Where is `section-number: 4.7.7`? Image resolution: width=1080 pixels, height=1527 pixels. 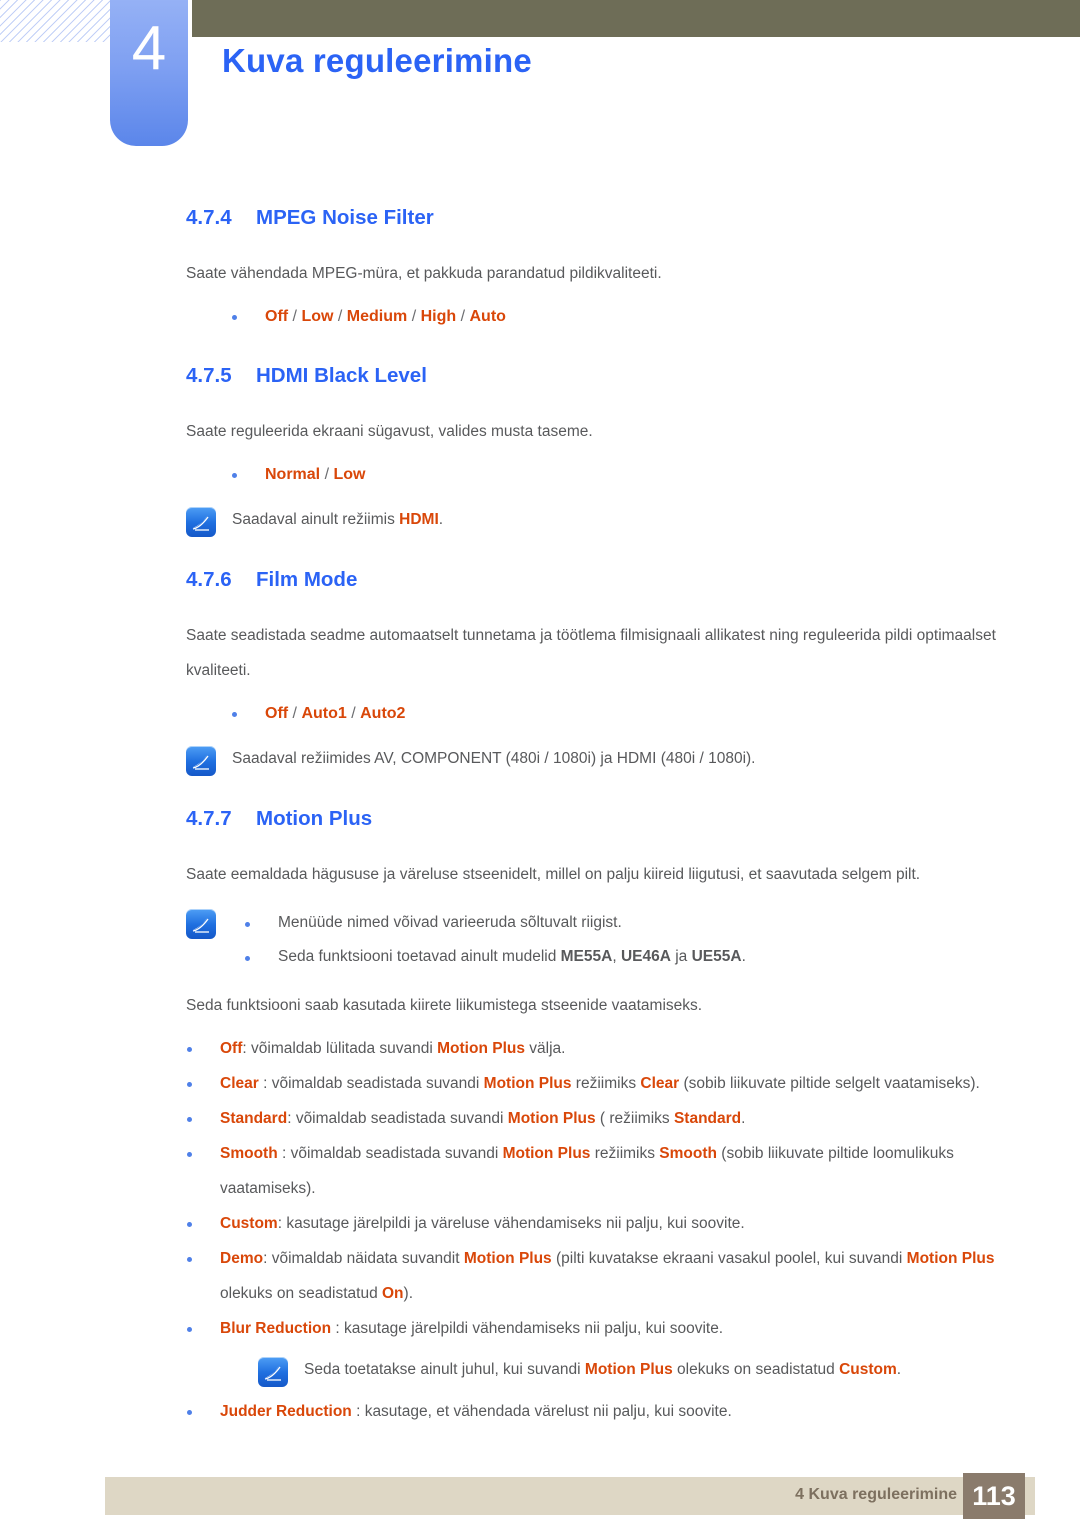
section-number: 4.7.7 is located at coordinates (209, 818).